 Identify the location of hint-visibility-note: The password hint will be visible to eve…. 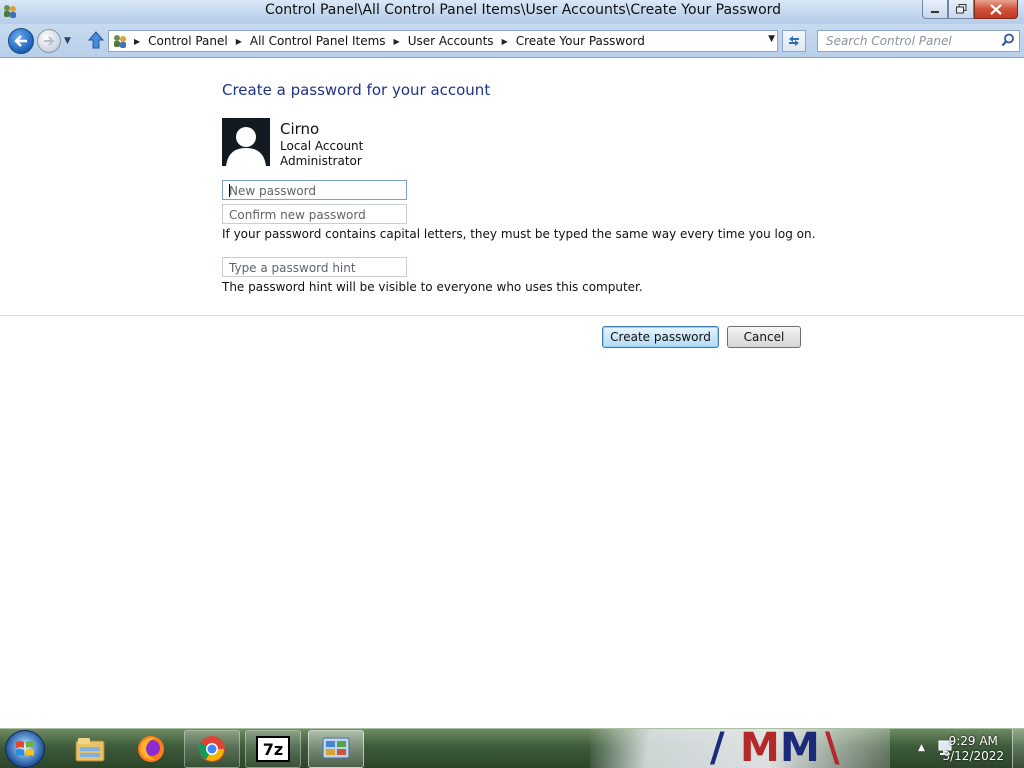
(432, 287).